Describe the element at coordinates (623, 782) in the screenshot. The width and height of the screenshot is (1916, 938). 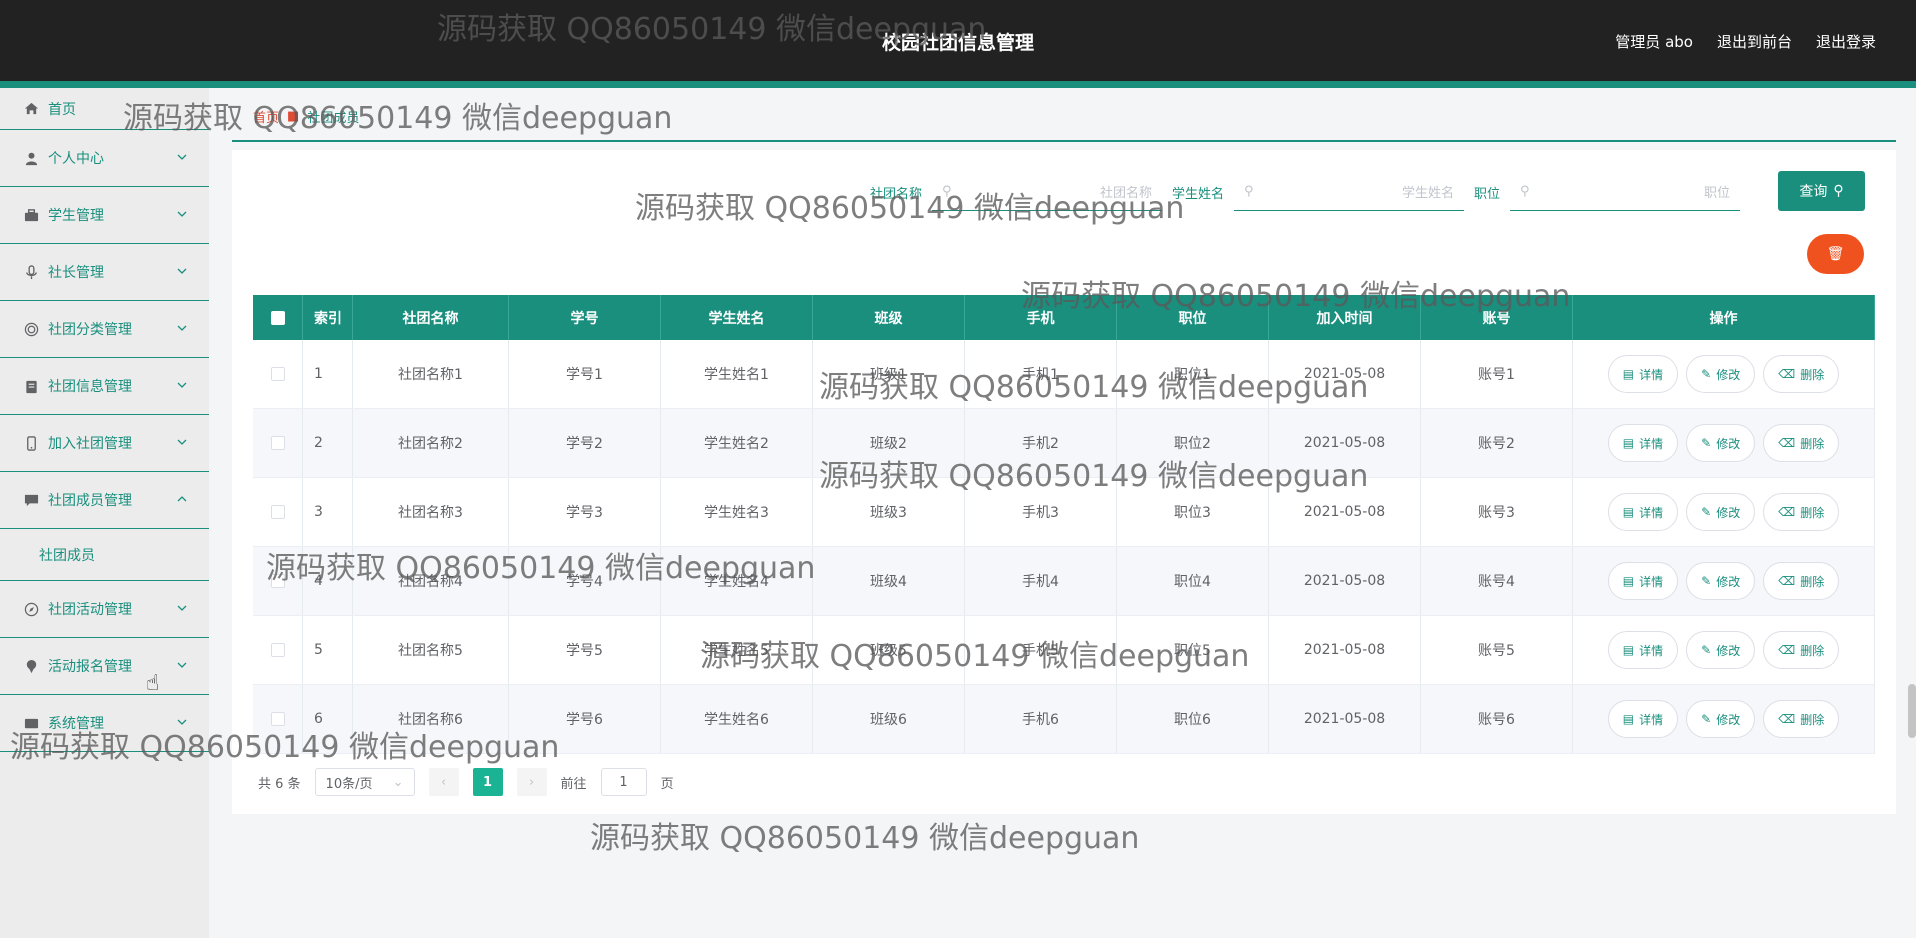
I see `goto-page-input: 1` at that location.